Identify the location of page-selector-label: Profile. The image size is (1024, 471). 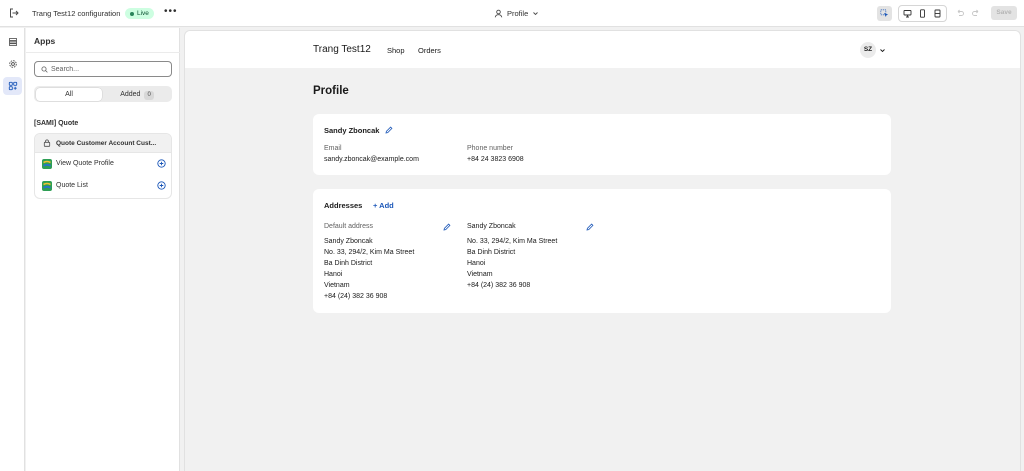
(518, 13).